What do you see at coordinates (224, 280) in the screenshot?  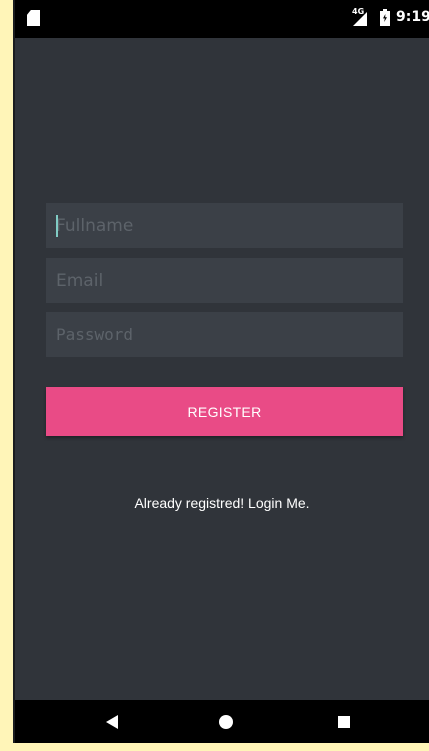 I see `email-input` at bounding box center [224, 280].